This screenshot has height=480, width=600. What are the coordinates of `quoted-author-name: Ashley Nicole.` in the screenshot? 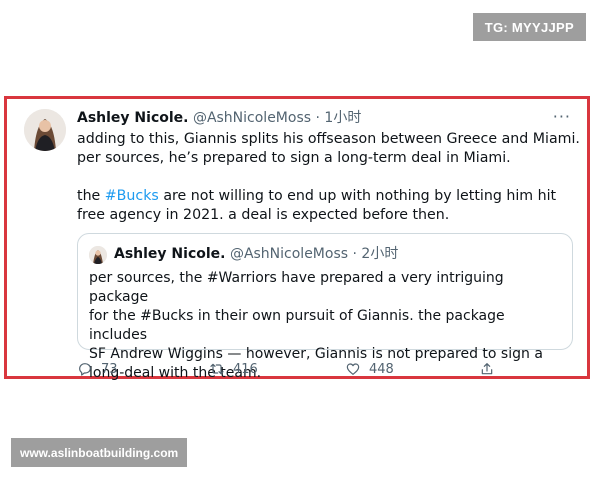 It's located at (170, 254).